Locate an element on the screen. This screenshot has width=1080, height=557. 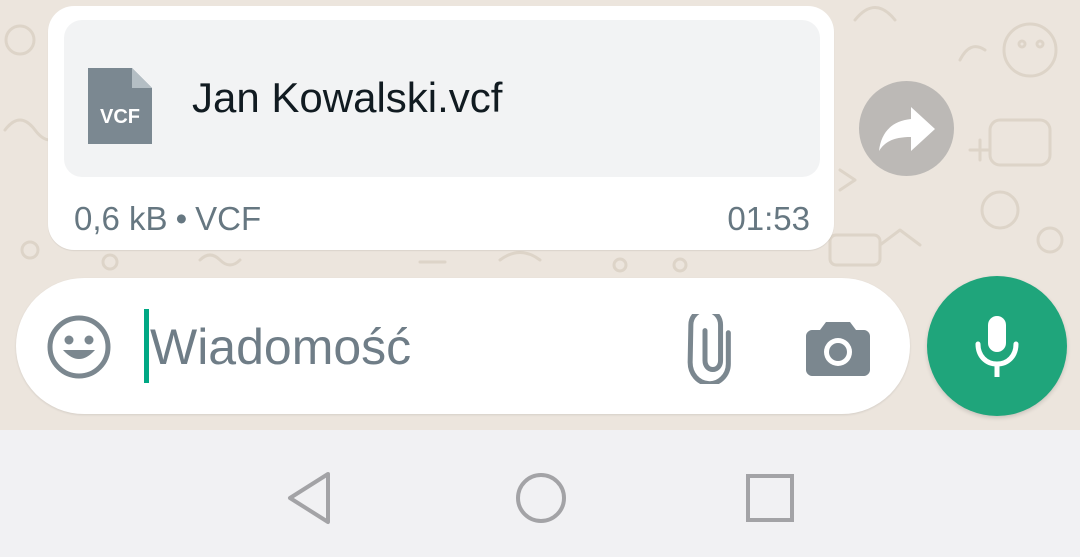
recents-square-icon is located at coordinates (770, 498).